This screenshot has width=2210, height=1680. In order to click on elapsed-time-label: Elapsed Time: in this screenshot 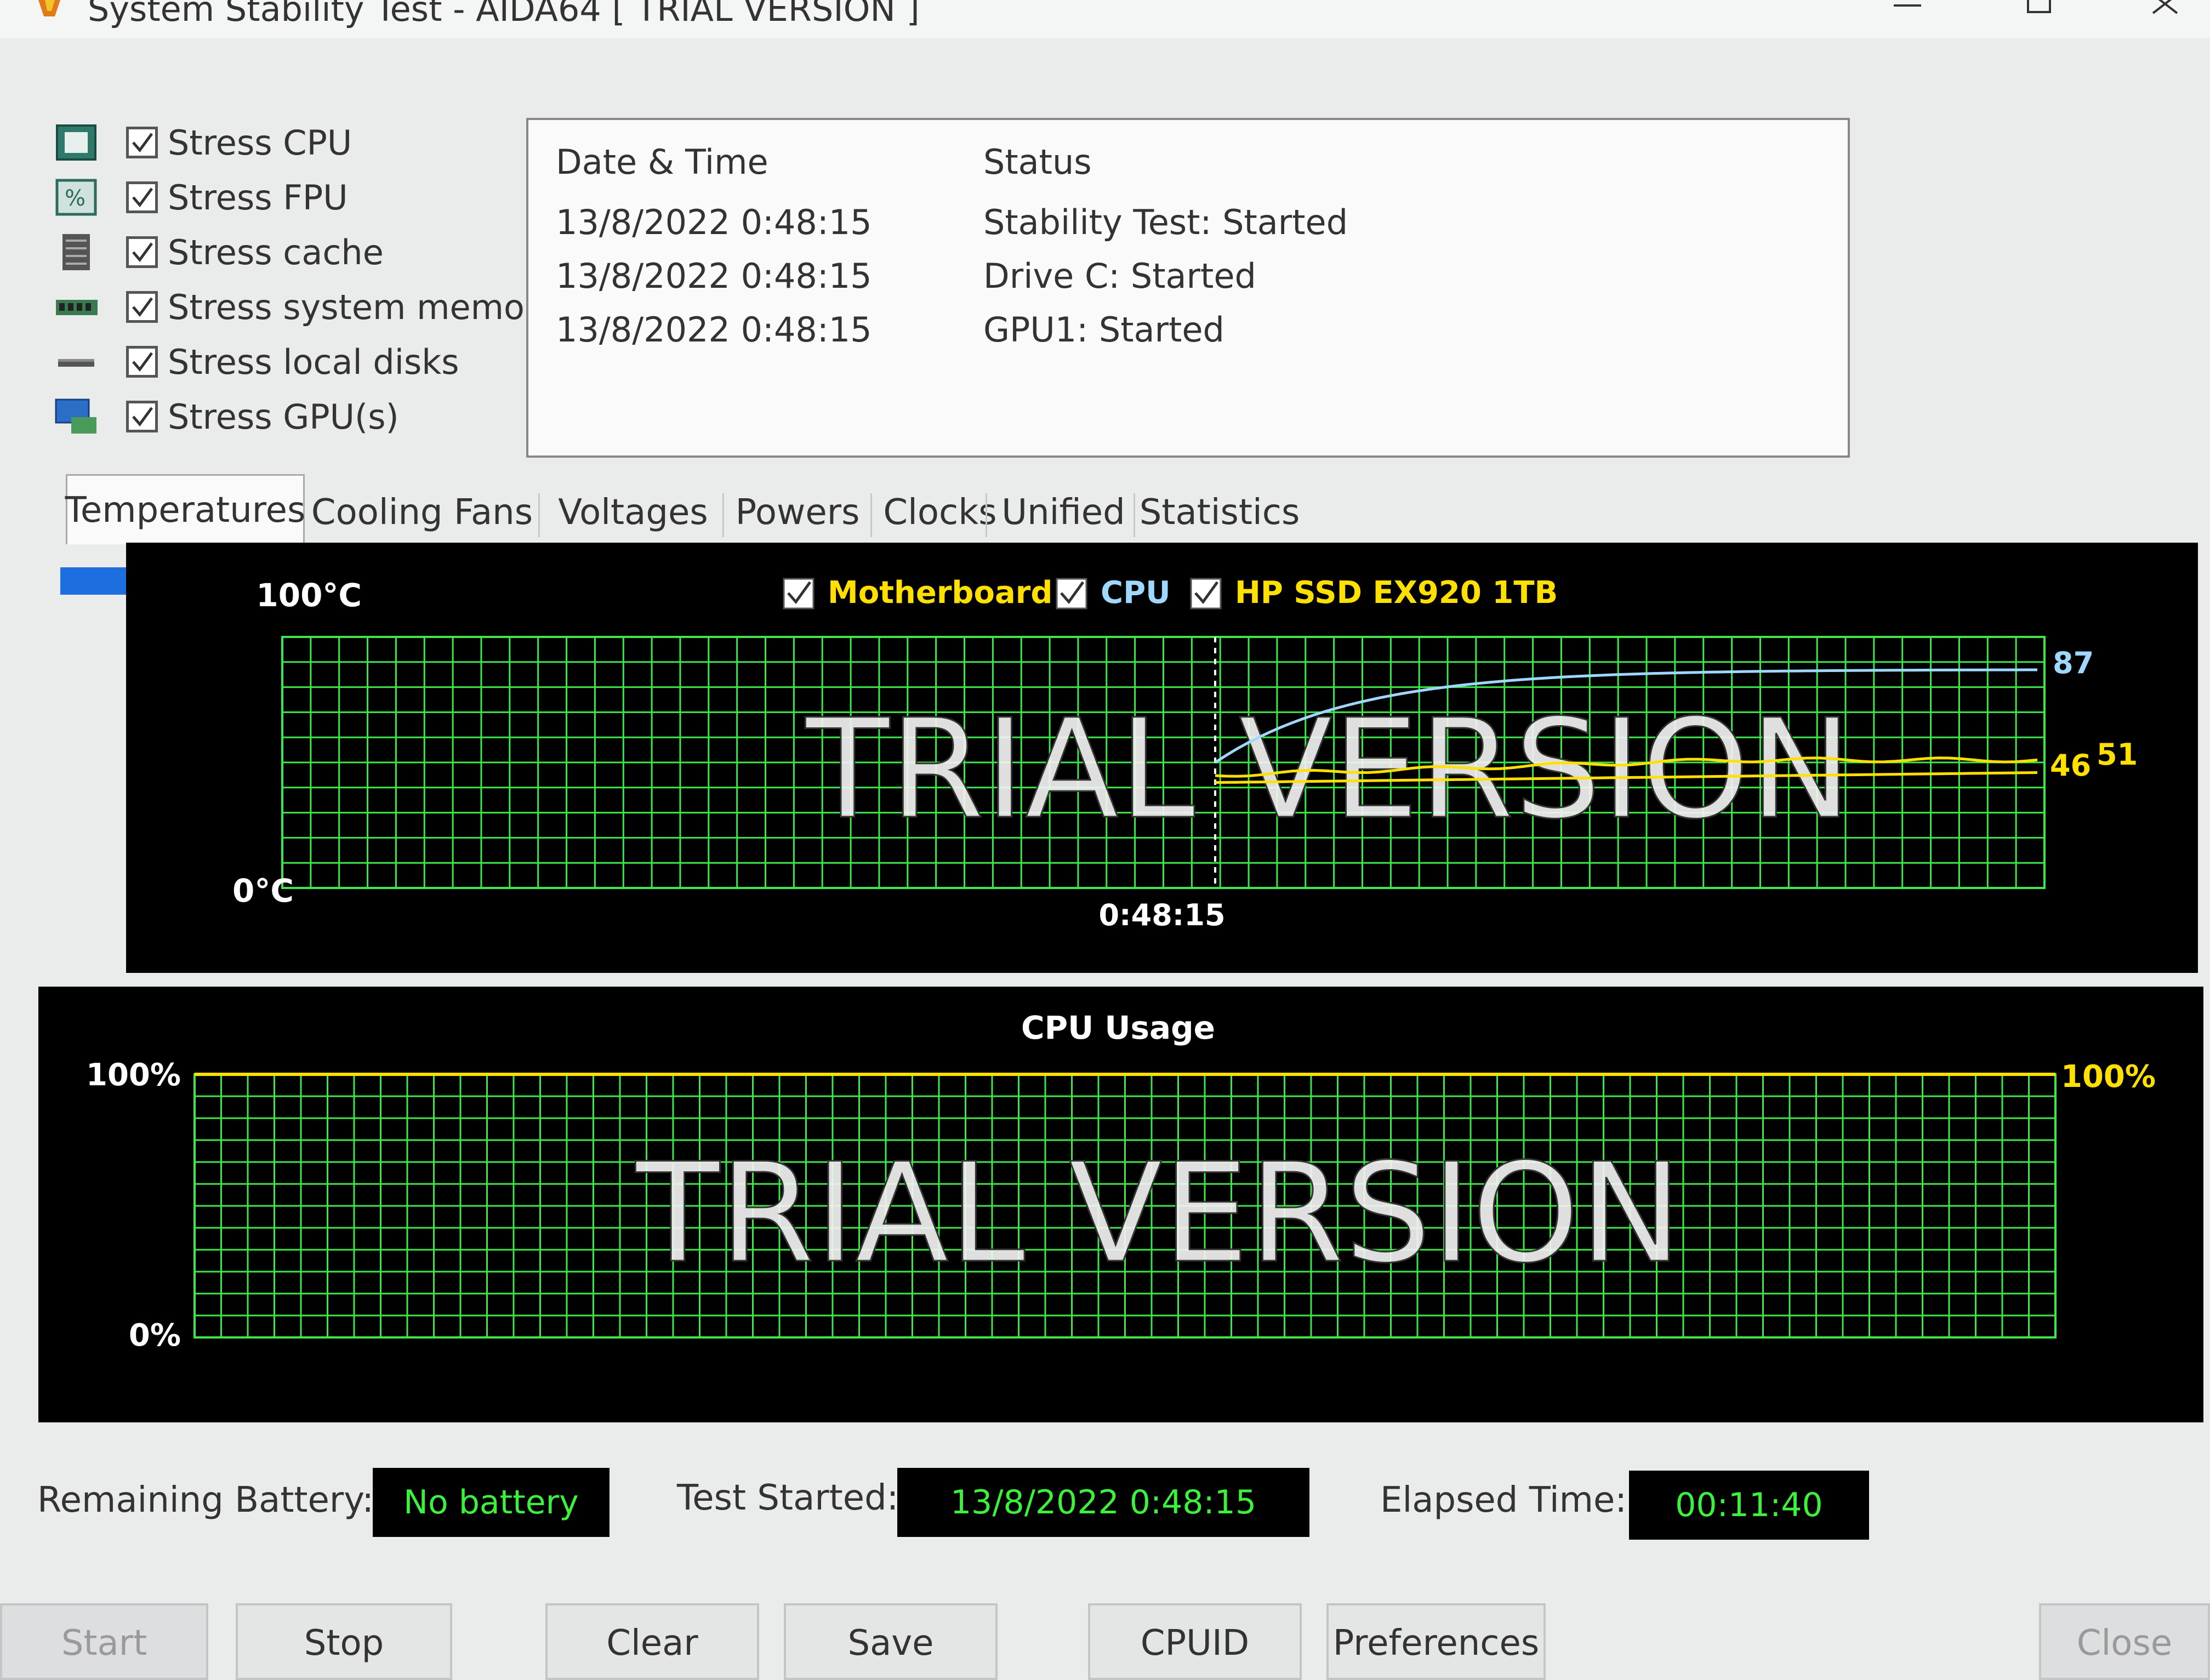, I will do `click(1503, 1500)`.